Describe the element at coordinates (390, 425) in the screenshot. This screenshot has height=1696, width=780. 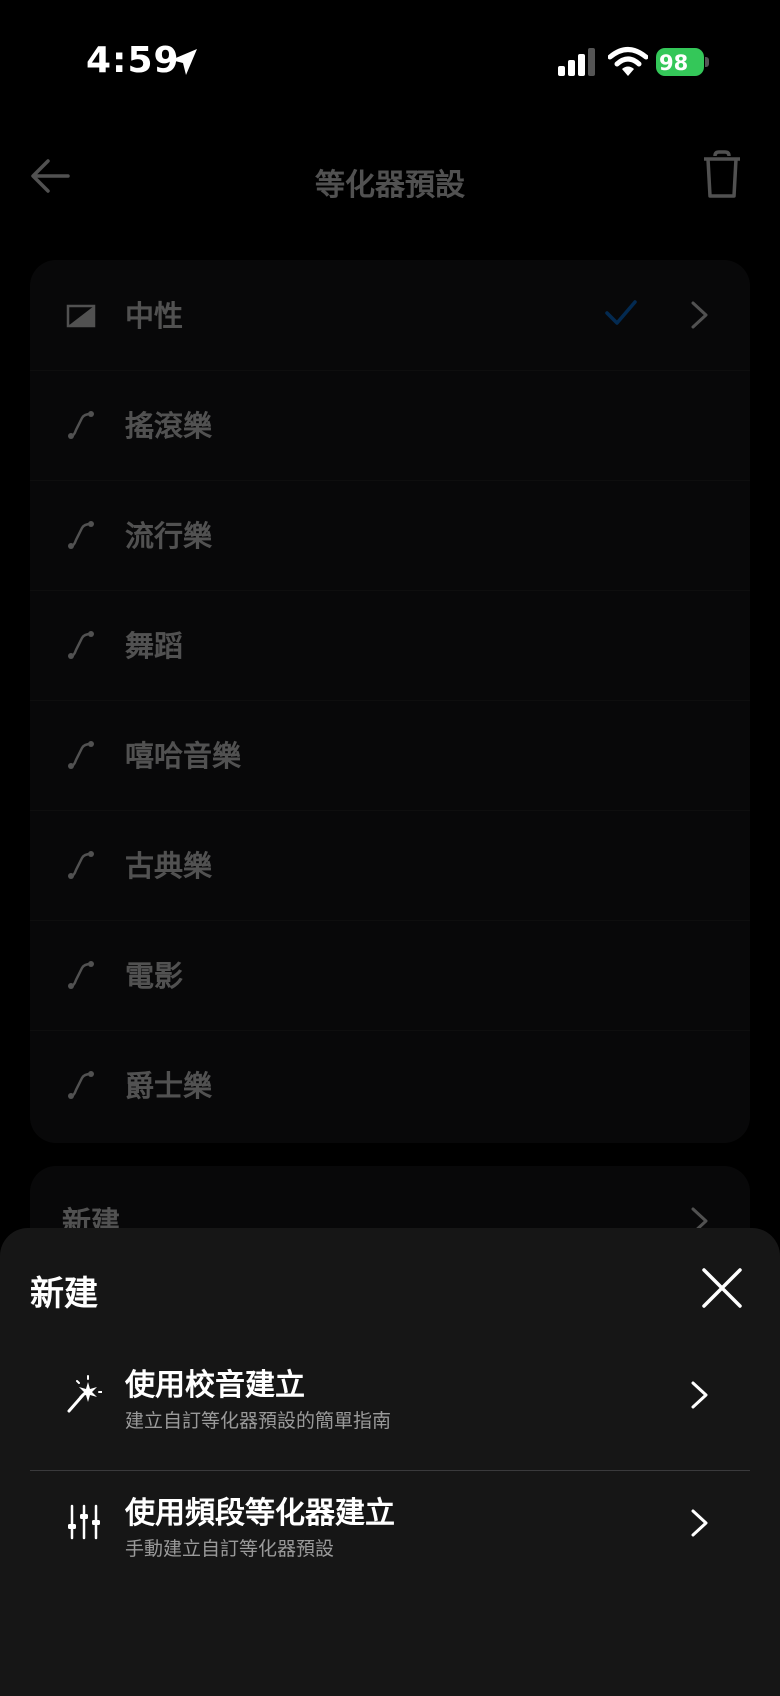
I see `preset-row-rock: 搖滾樂` at that location.